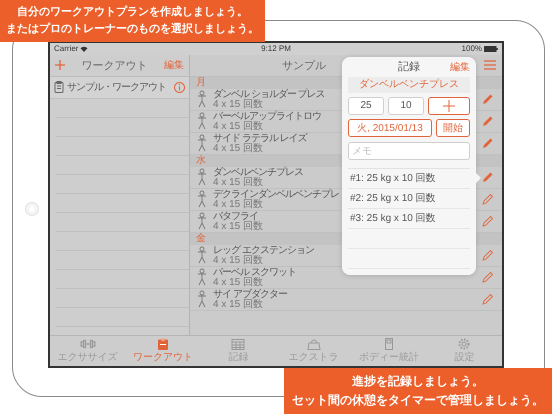  What do you see at coordinates (238, 344) in the screenshot?
I see `calendar-icon` at bounding box center [238, 344].